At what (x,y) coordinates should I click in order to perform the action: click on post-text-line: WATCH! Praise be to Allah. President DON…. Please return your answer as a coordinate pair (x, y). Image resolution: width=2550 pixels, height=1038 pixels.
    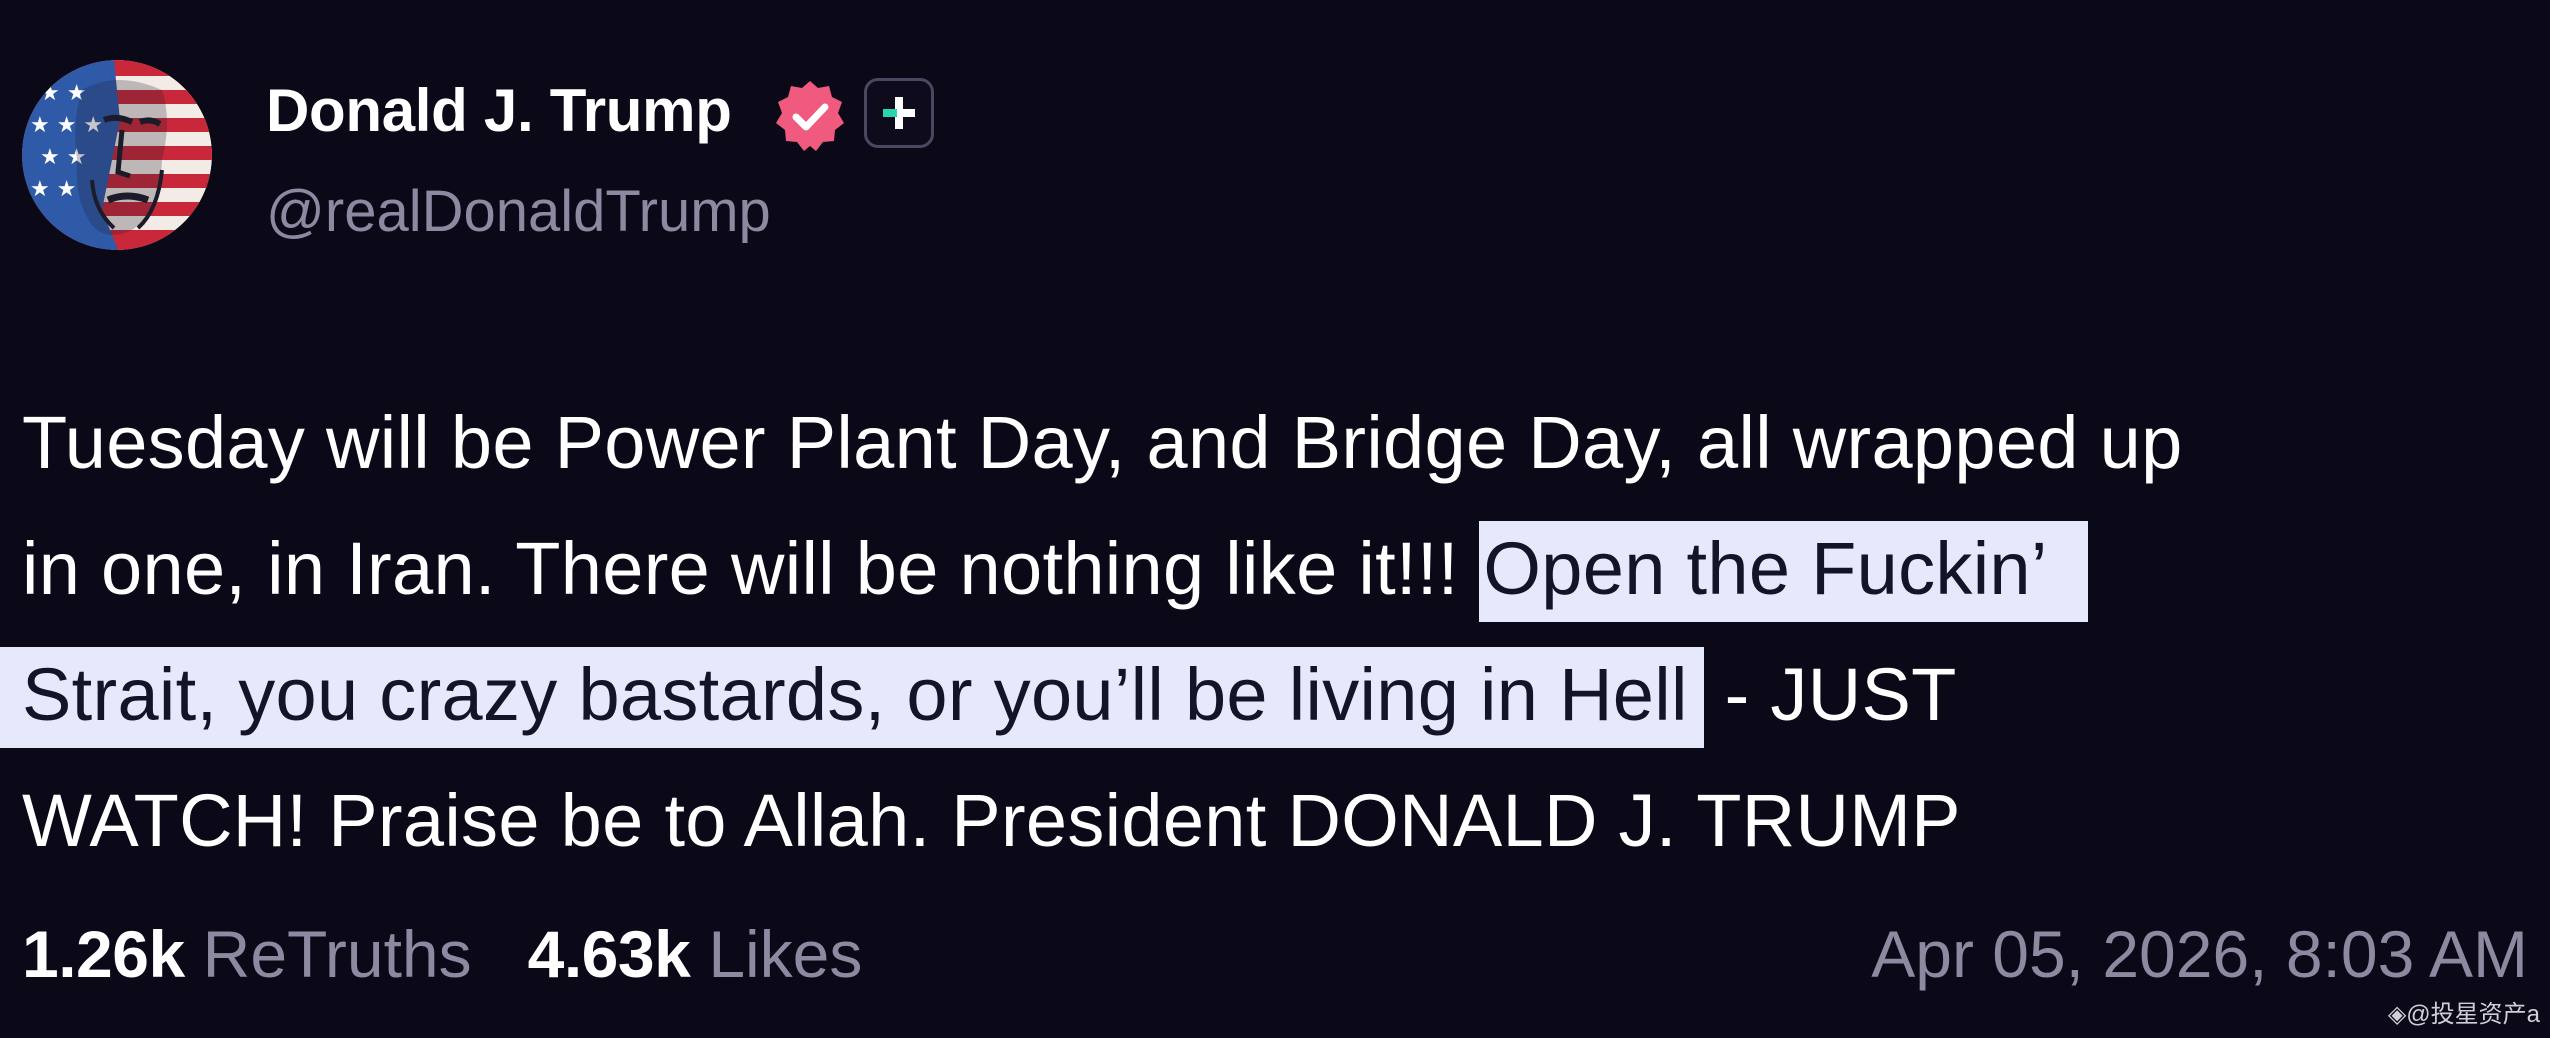
    Looking at the image, I should click on (1277, 821).